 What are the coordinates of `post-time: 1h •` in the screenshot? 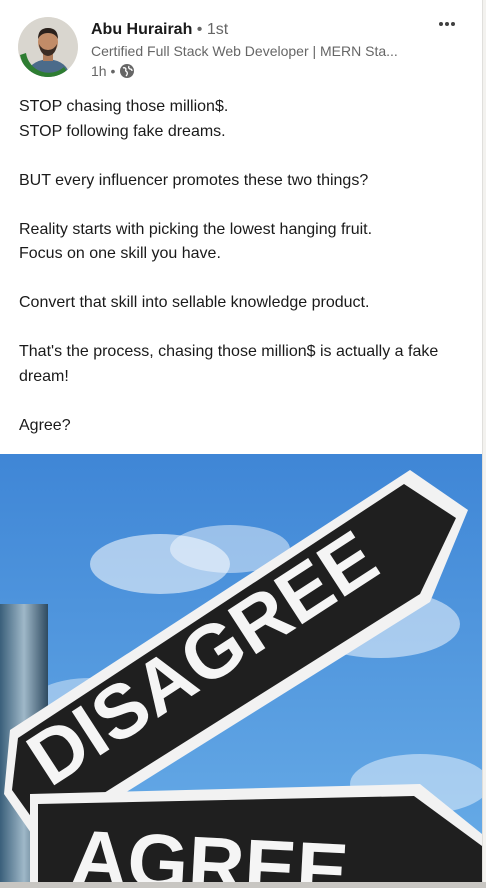 It's located at (103, 71).